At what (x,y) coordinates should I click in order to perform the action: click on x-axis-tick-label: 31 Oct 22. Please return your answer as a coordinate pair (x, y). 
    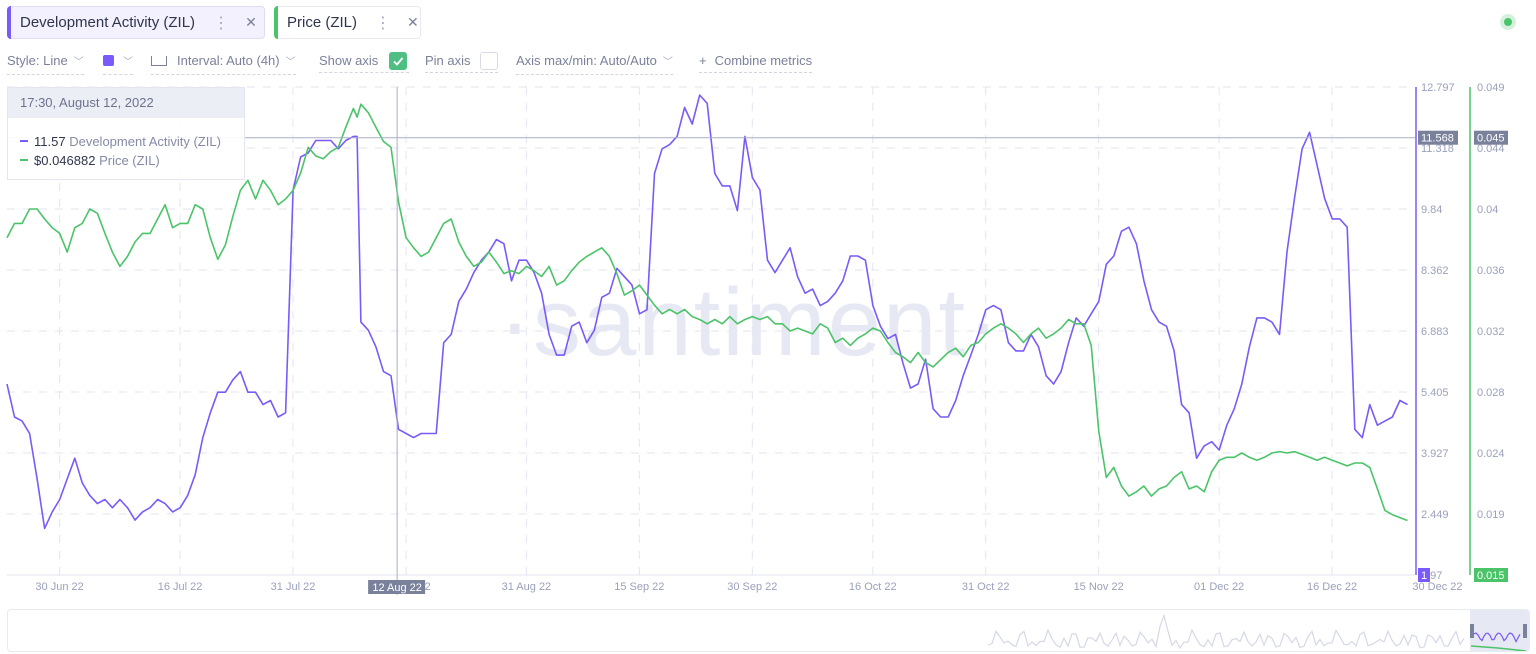
    Looking at the image, I should click on (986, 587).